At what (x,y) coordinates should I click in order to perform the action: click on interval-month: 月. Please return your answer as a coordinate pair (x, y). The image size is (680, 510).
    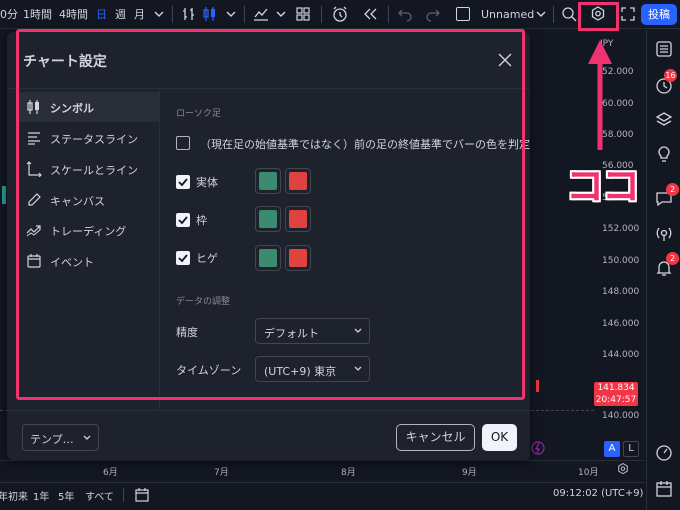
    Looking at the image, I should click on (139, 14).